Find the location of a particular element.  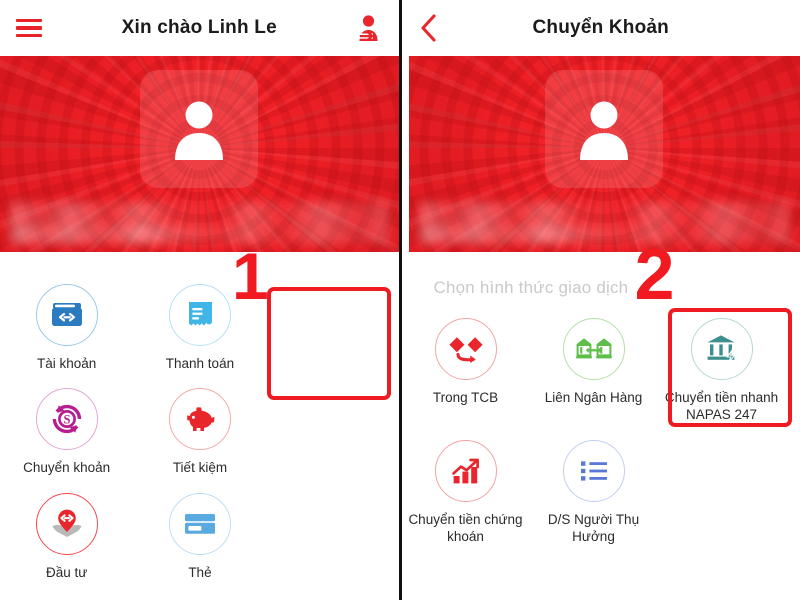

securities-transfer-icon is located at coordinates (465, 470).